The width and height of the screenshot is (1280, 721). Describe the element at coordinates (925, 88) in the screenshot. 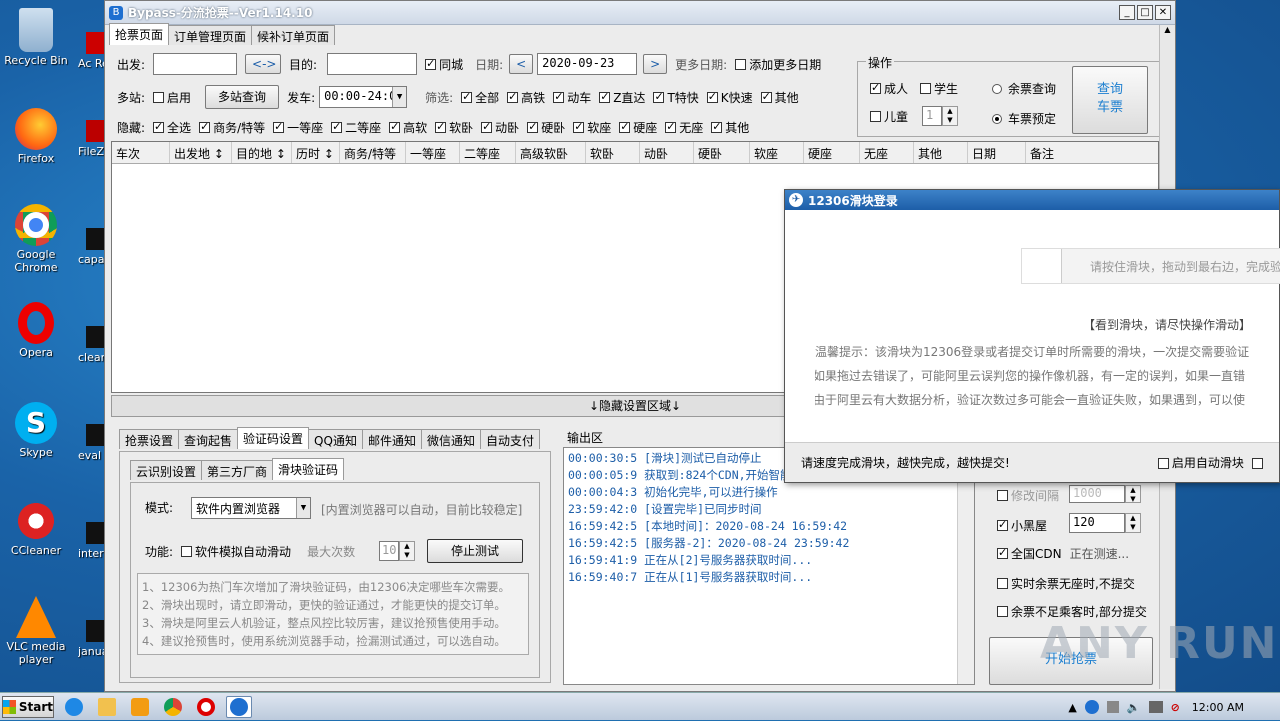

I see `student-checkbox` at that location.